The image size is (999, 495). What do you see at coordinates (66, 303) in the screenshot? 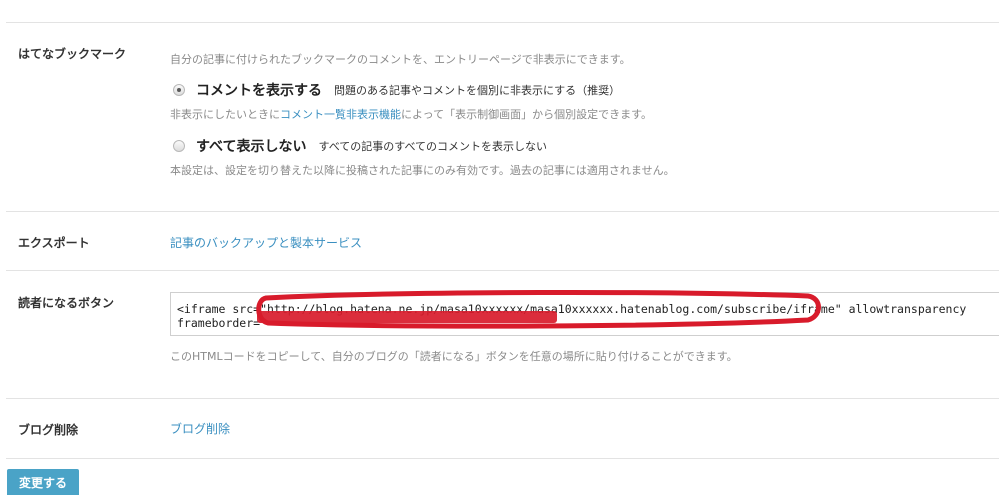
I see `subscribe-label: 読者になるボタン` at bounding box center [66, 303].